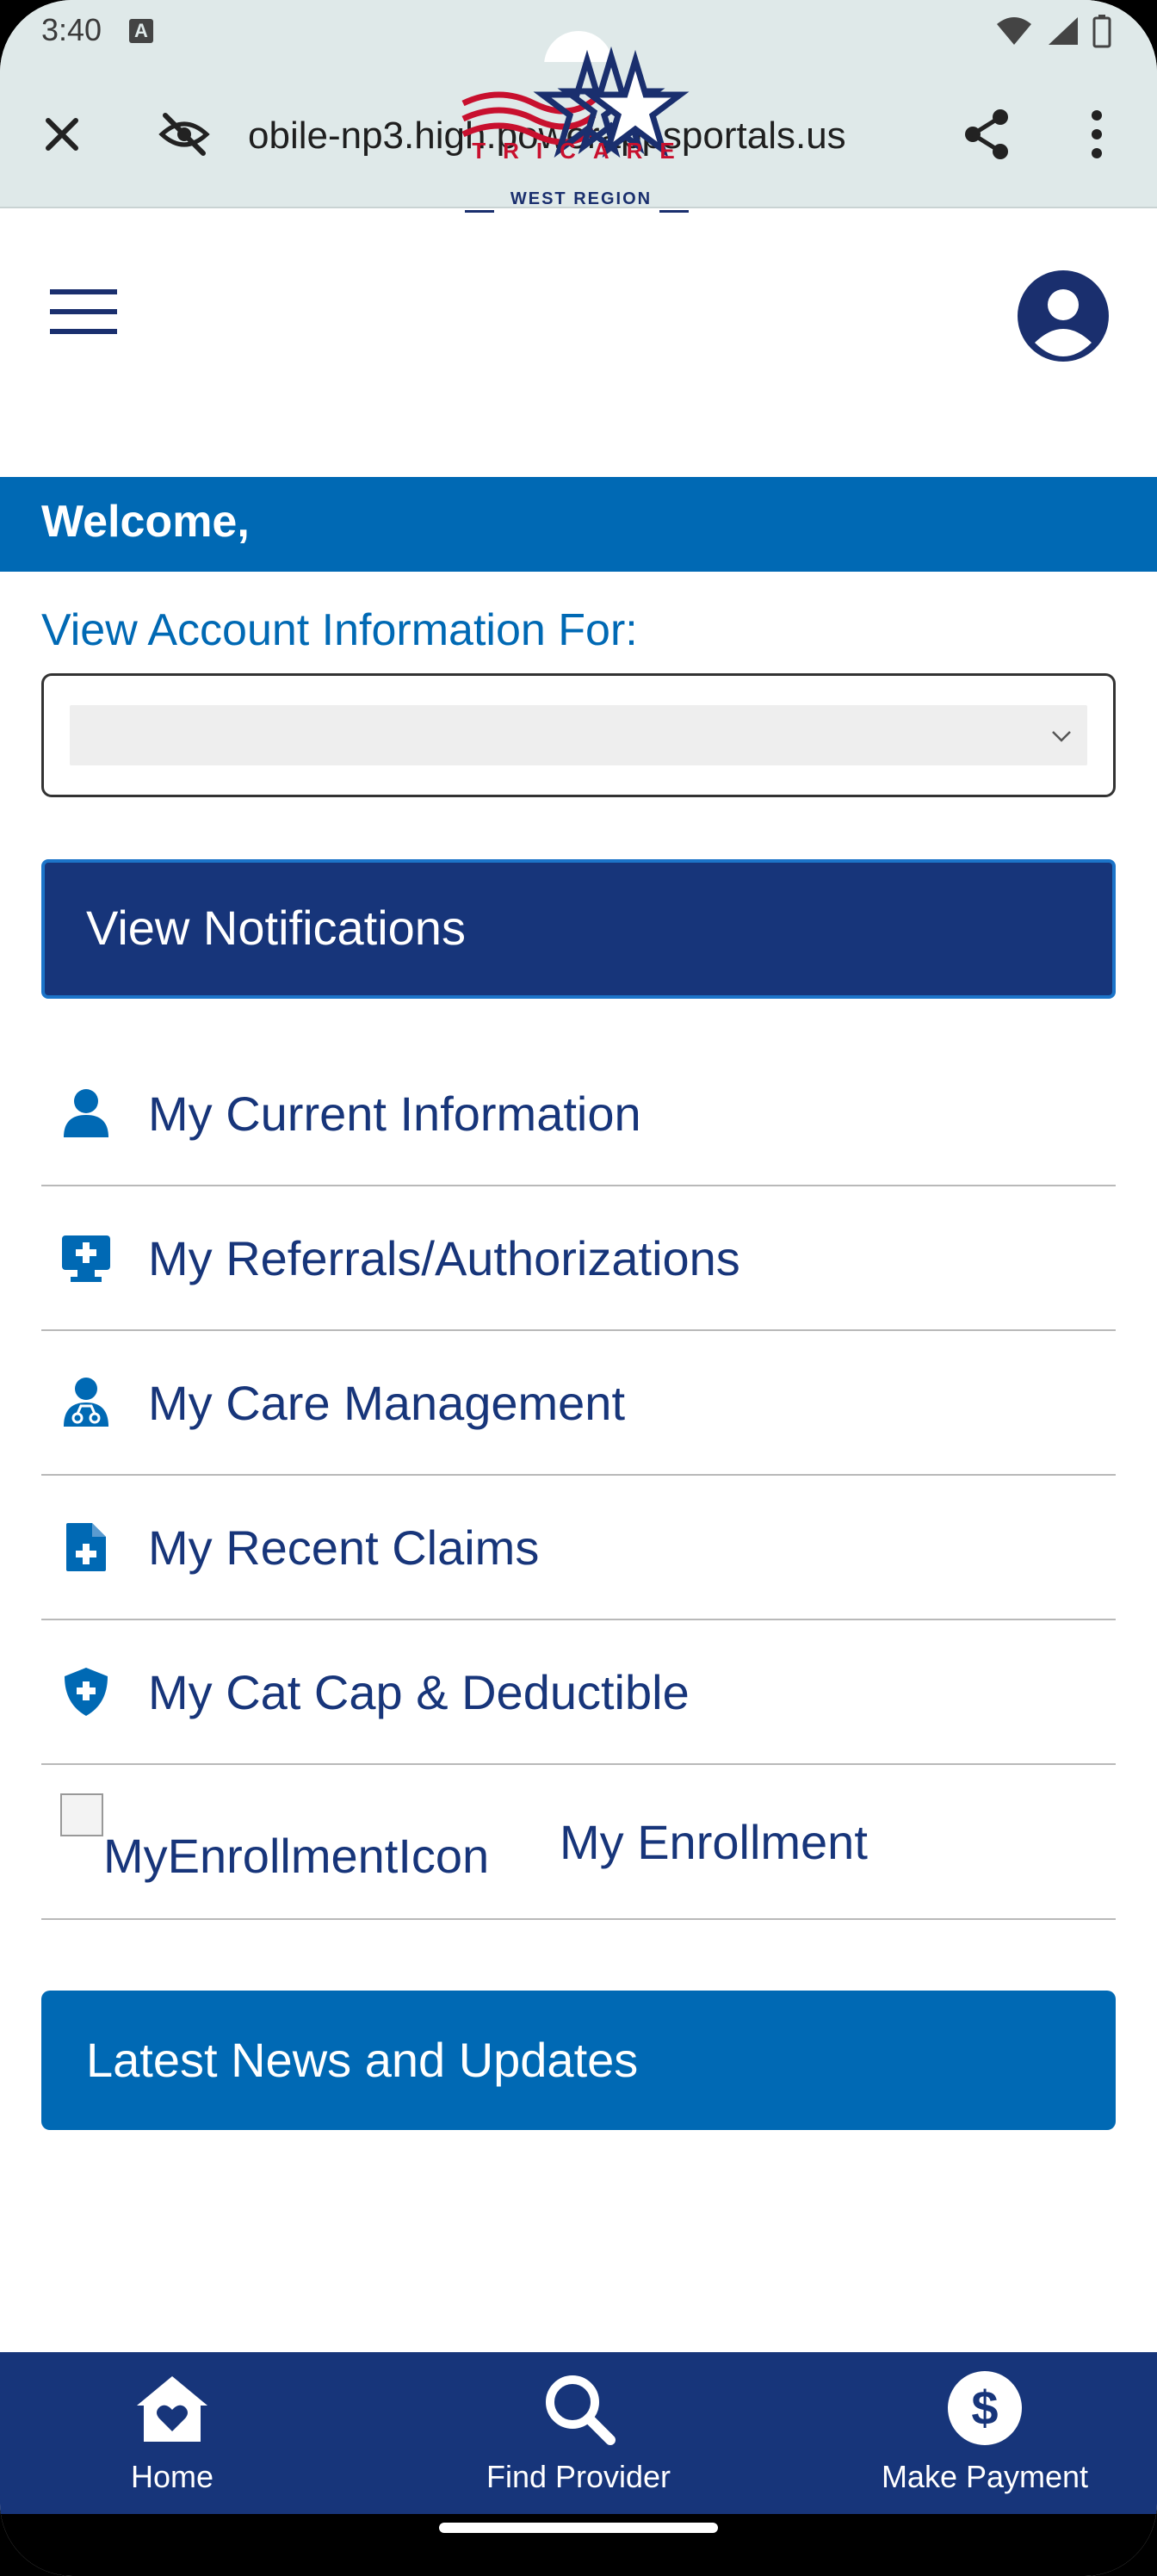  I want to click on menu-item-care-management: My Care Management, so click(579, 1403).